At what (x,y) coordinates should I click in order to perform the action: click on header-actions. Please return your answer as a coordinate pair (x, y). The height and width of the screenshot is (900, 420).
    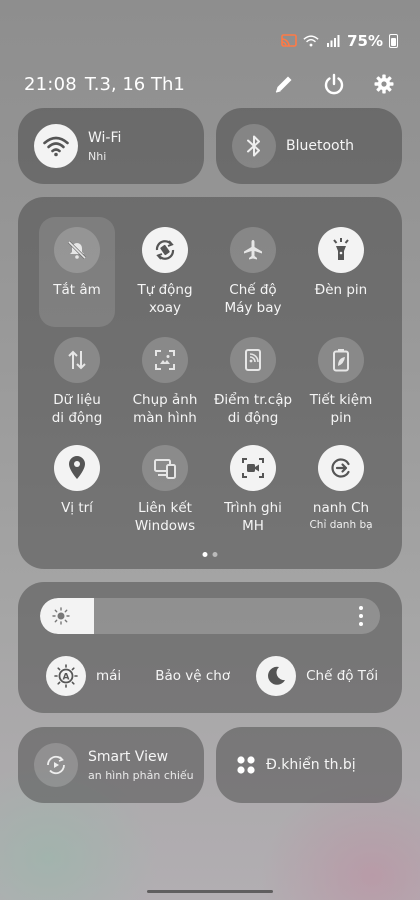
    Looking at the image, I should click on (334, 84).